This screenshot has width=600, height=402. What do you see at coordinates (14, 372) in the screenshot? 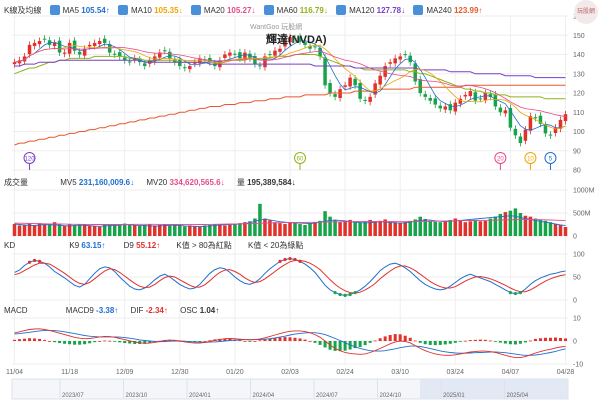
I see `date-tick-label: 11/04` at bounding box center [14, 372].